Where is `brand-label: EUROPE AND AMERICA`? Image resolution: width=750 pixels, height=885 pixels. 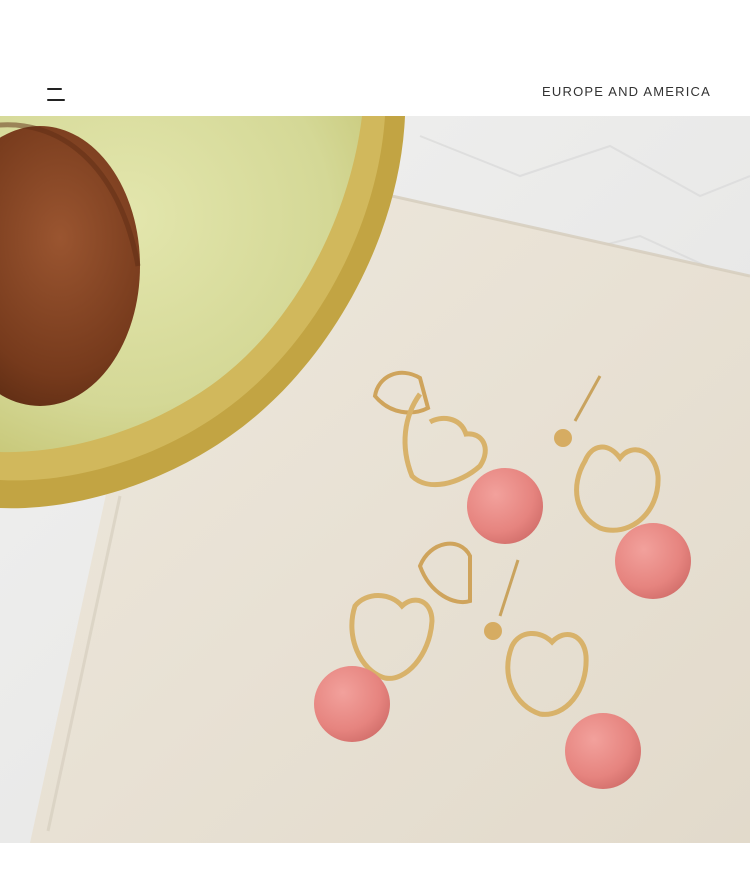
brand-label: EUROPE AND AMERICA is located at coordinates (626, 91).